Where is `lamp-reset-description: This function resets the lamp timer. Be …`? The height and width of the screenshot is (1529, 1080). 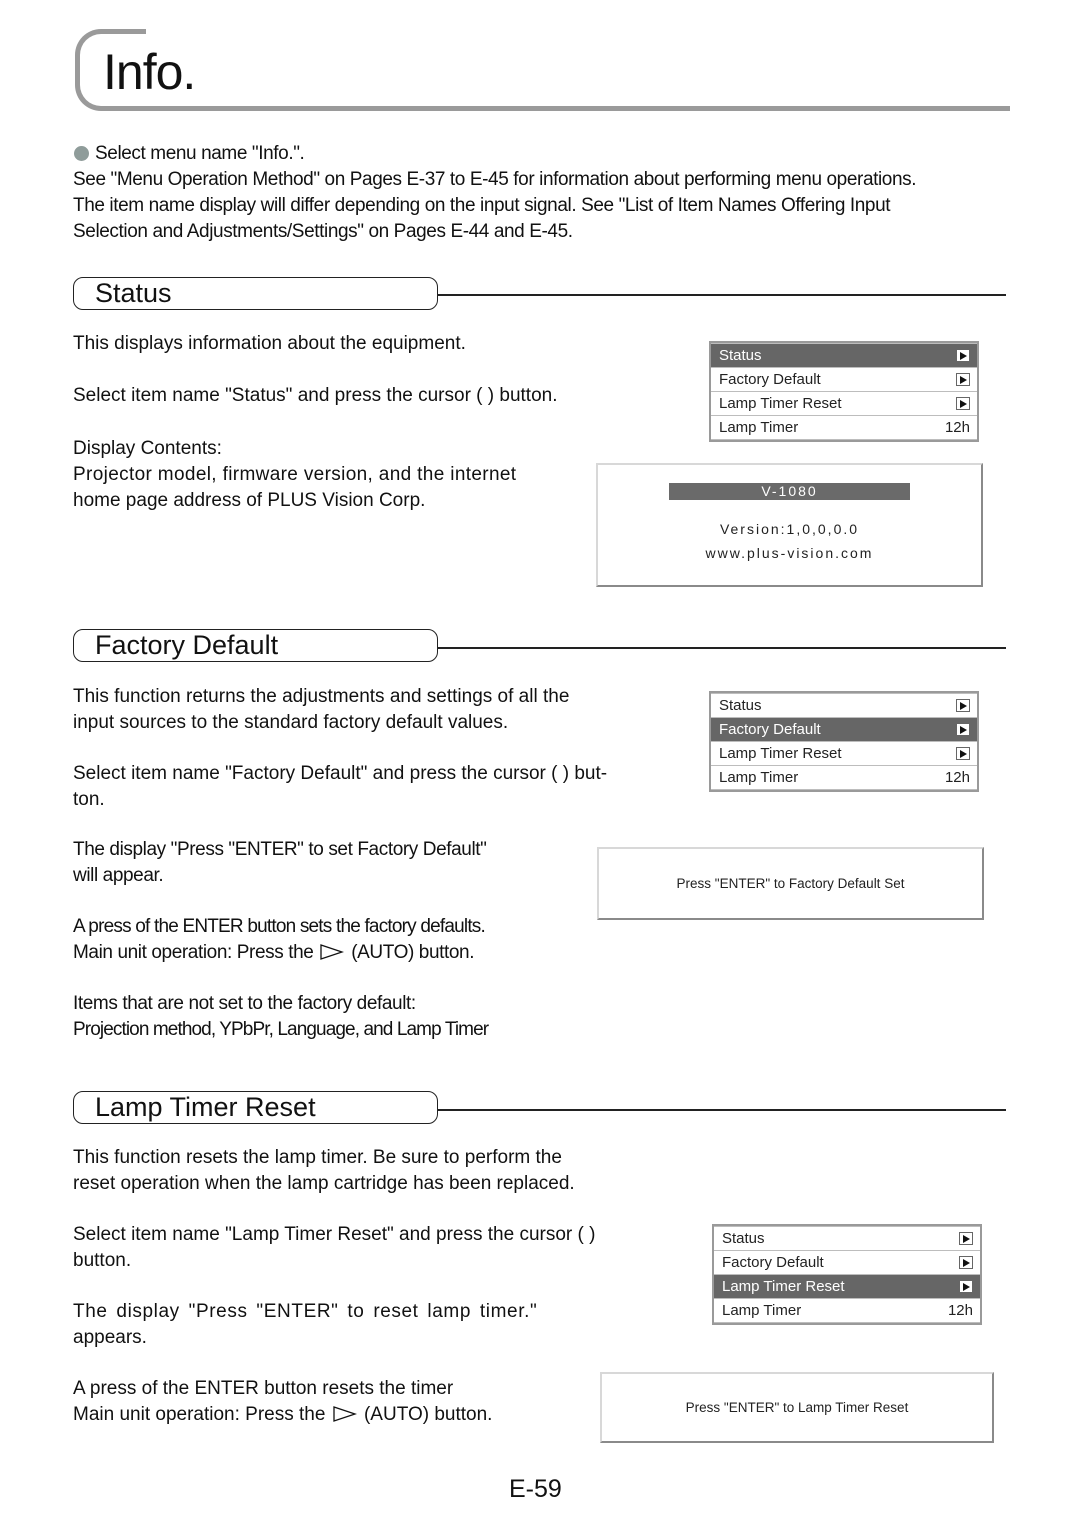 lamp-reset-description: This function resets the lamp timer. Be … is located at coordinates (317, 1157).